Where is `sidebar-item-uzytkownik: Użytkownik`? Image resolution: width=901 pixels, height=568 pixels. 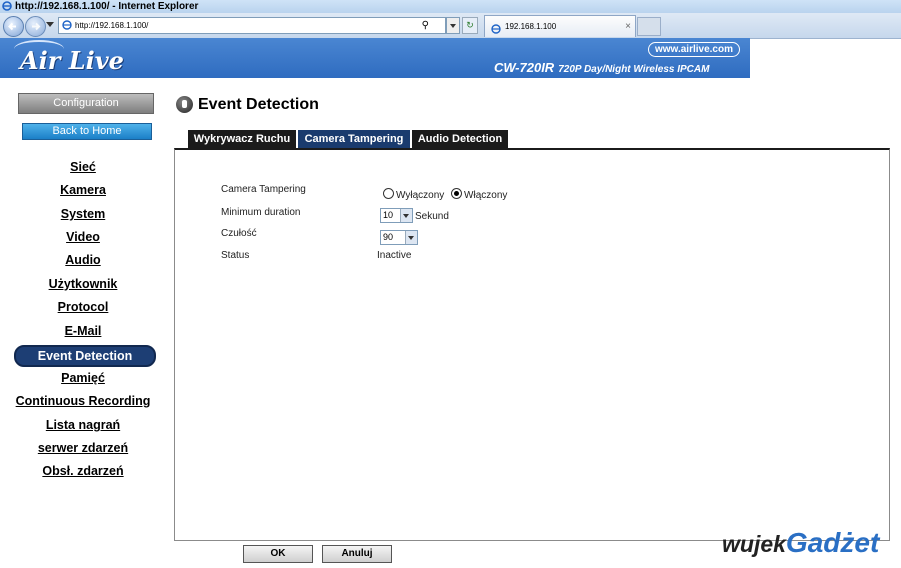 sidebar-item-uzytkownik: Użytkownik is located at coordinates (83, 284).